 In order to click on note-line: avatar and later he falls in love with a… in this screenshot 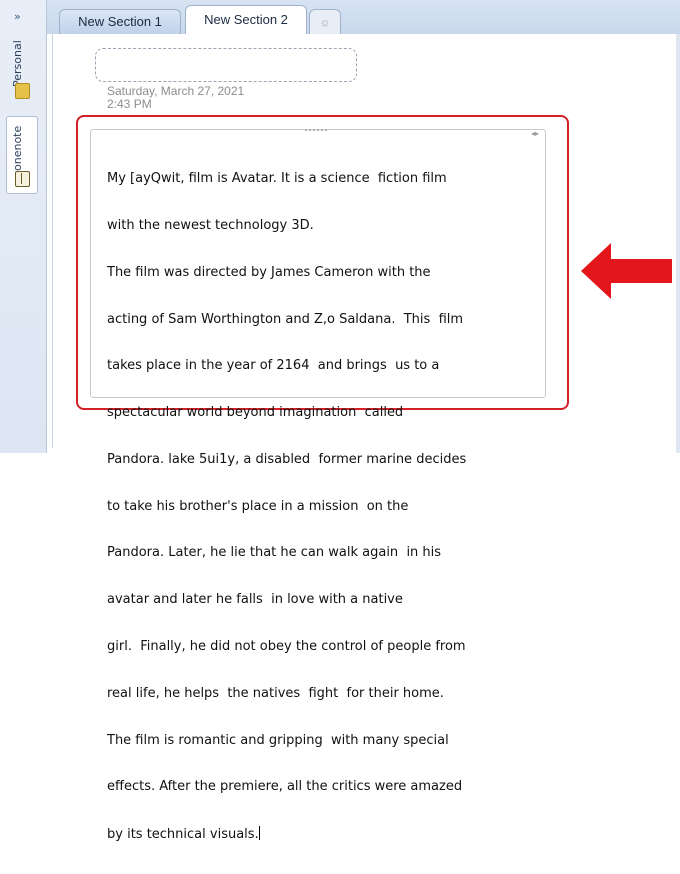, I will do `click(255, 600)`.